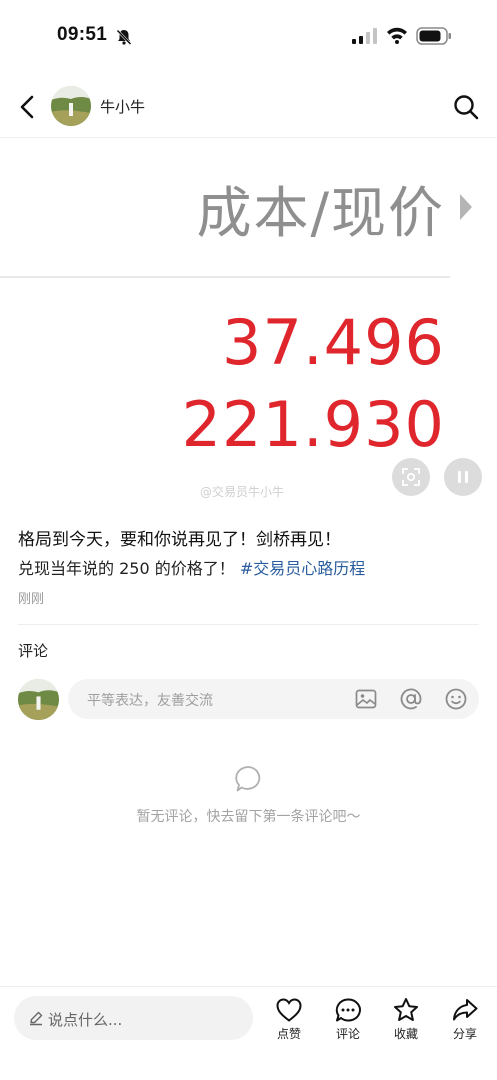 This screenshot has height=1080, width=497. What do you see at coordinates (397, 35) in the screenshot?
I see `wifi-icon` at bounding box center [397, 35].